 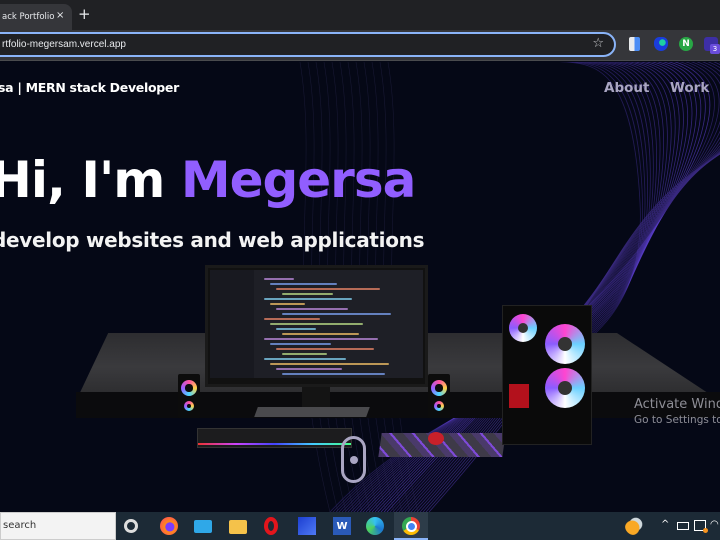 I want to click on new-tab-button: +, so click(x=84, y=14).